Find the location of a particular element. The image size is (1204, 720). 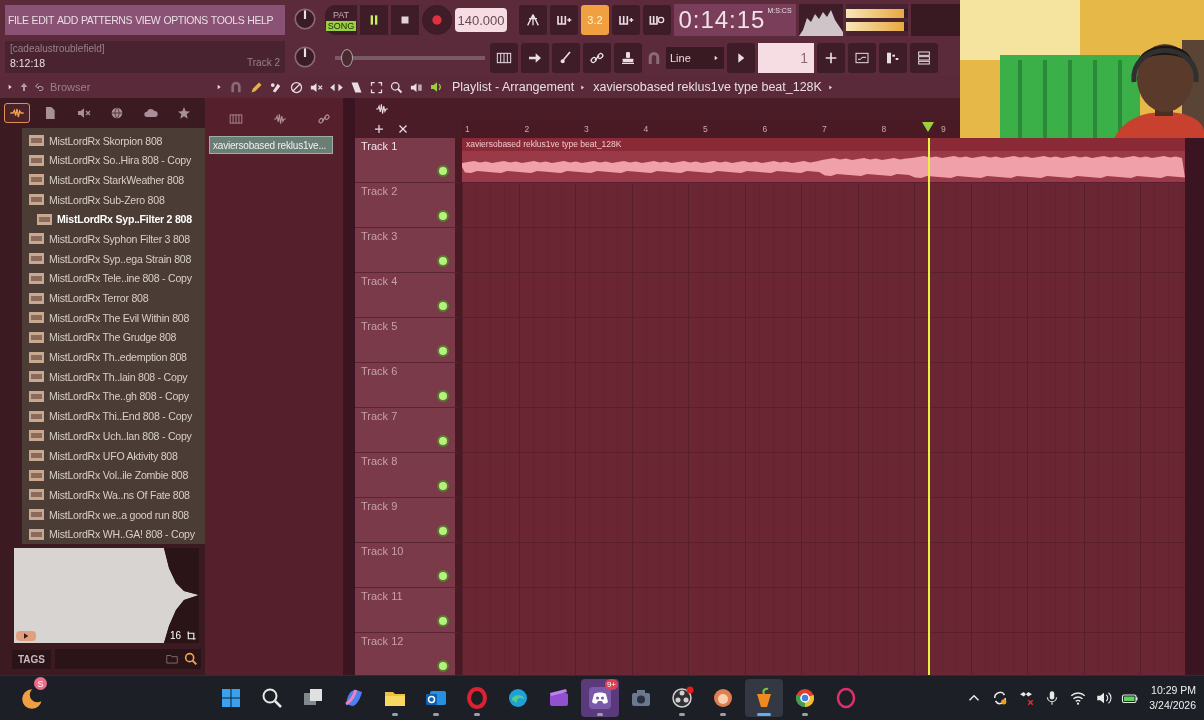

browser-item: MistLordRx Th..edemption 808 is located at coordinates (118, 357).